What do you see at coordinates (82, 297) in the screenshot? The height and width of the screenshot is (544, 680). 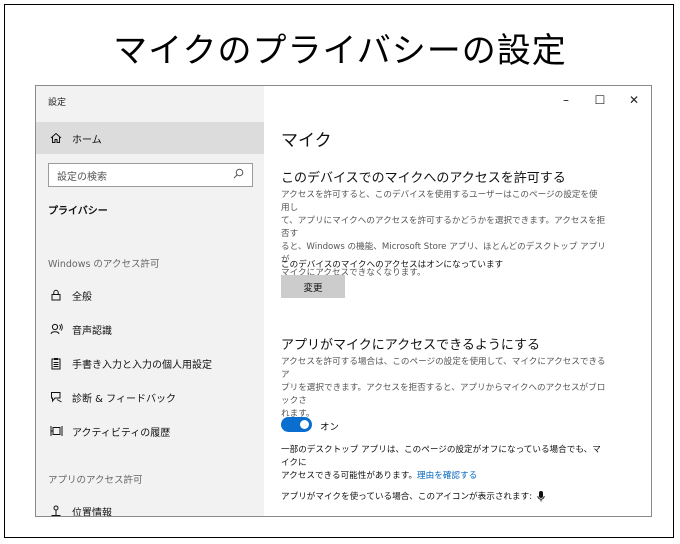 I see `sidebar-item-label: 全般` at bounding box center [82, 297].